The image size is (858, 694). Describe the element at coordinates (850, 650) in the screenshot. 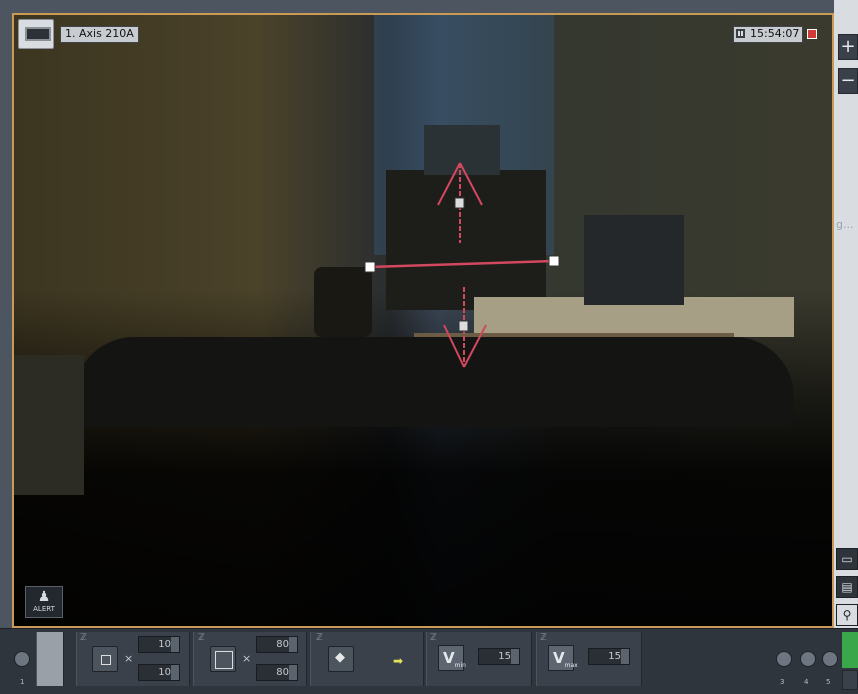

I see `search-go-button` at that location.